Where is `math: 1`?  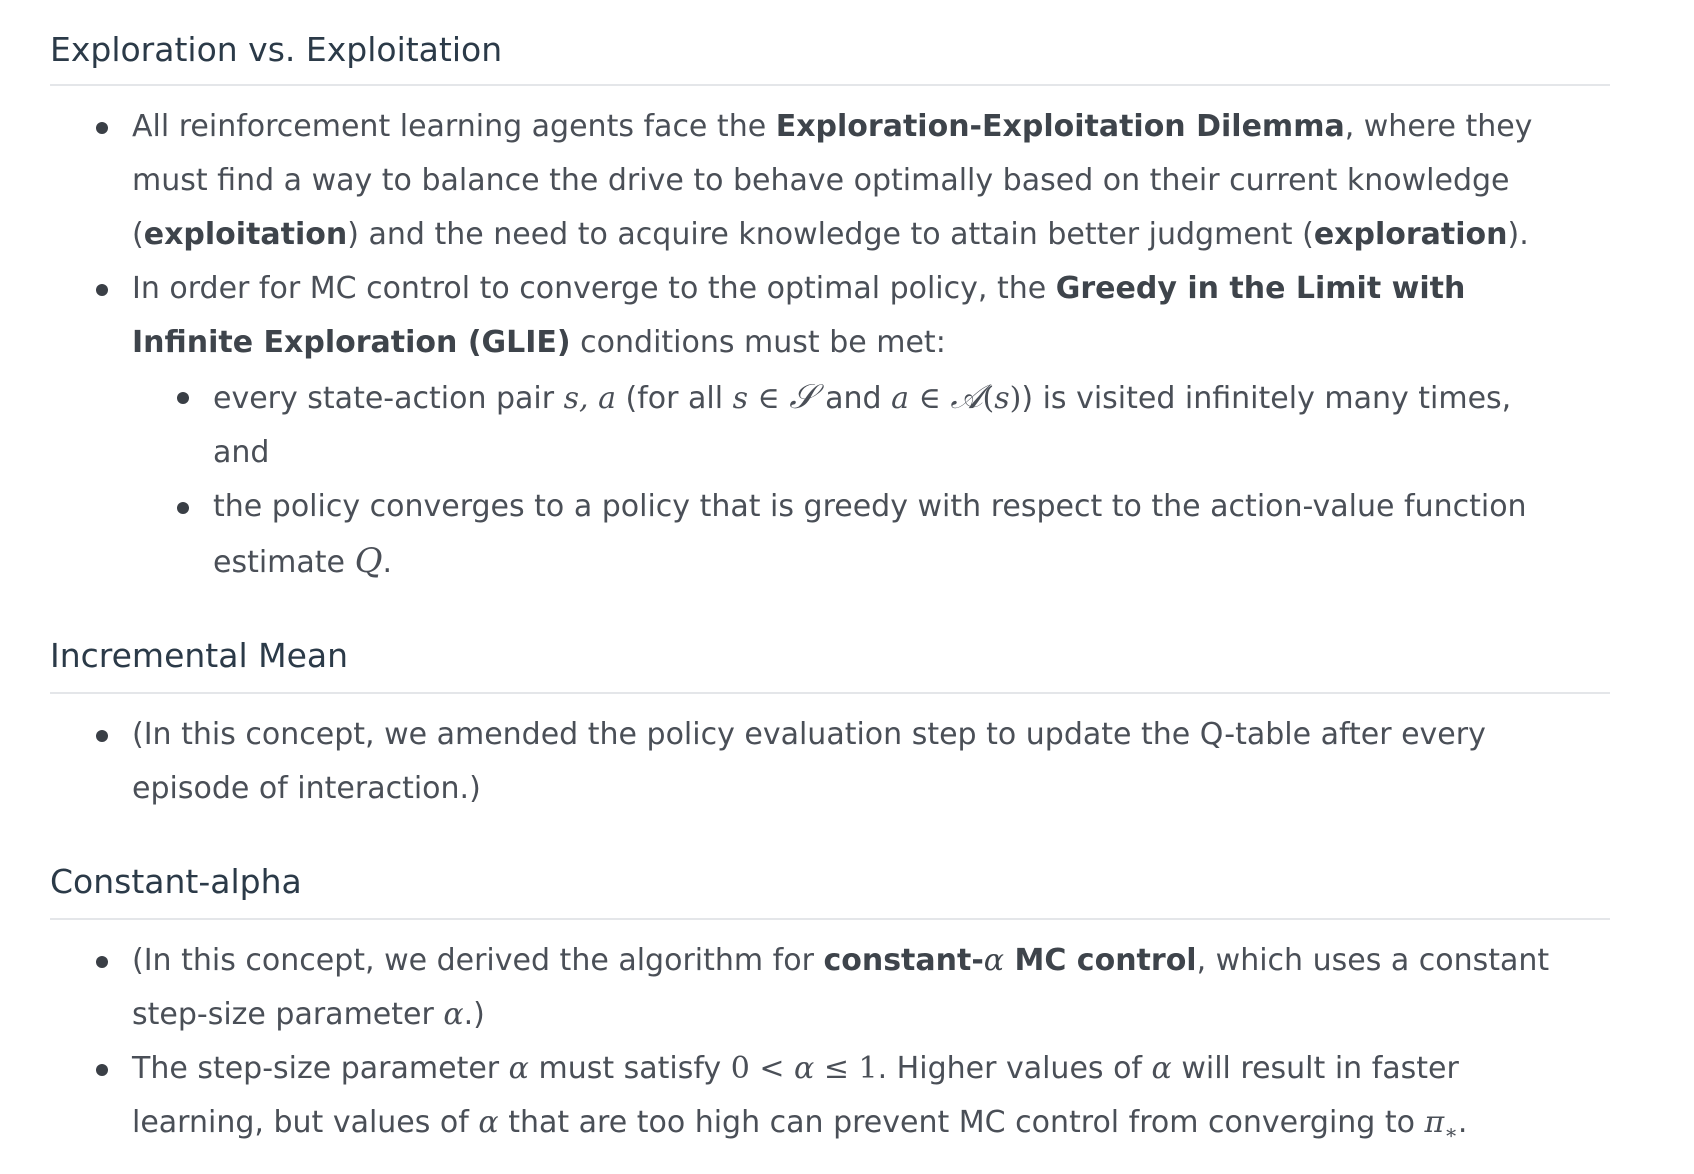 math: 1 is located at coordinates (868, 1068).